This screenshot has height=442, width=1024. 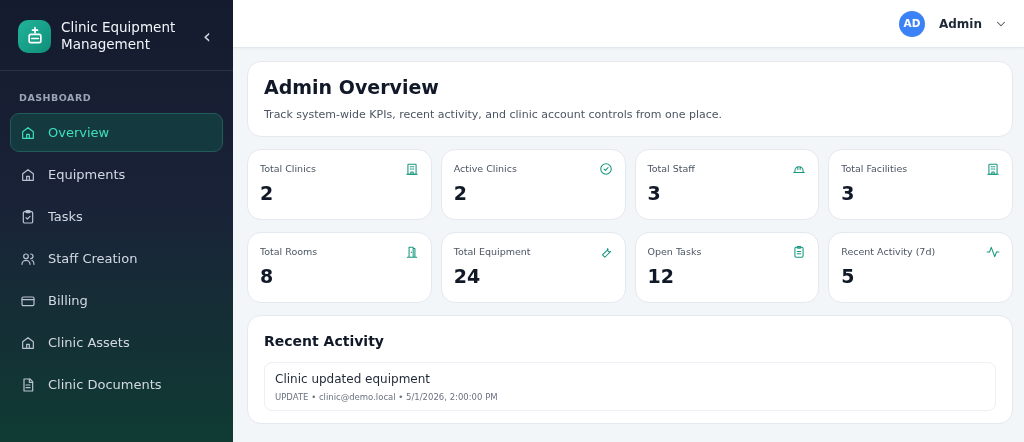 What do you see at coordinates (993, 252) in the screenshot?
I see `activity-icon` at bounding box center [993, 252].